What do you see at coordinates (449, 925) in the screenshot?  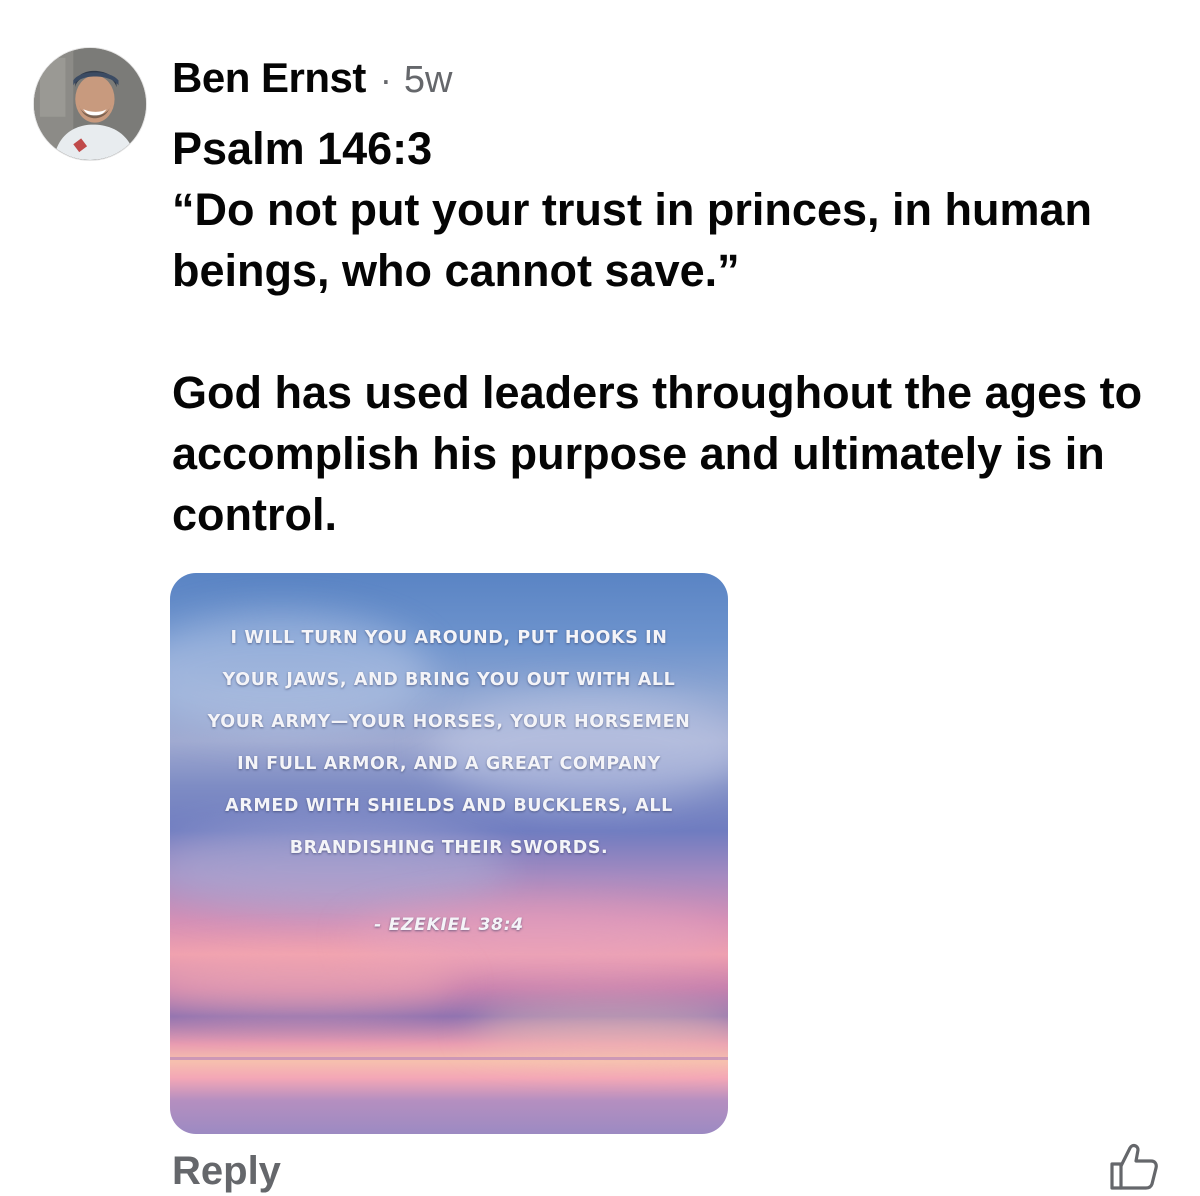 I see `verse-reference: - Ezekiel 38:4` at bounding box center [449, 925].